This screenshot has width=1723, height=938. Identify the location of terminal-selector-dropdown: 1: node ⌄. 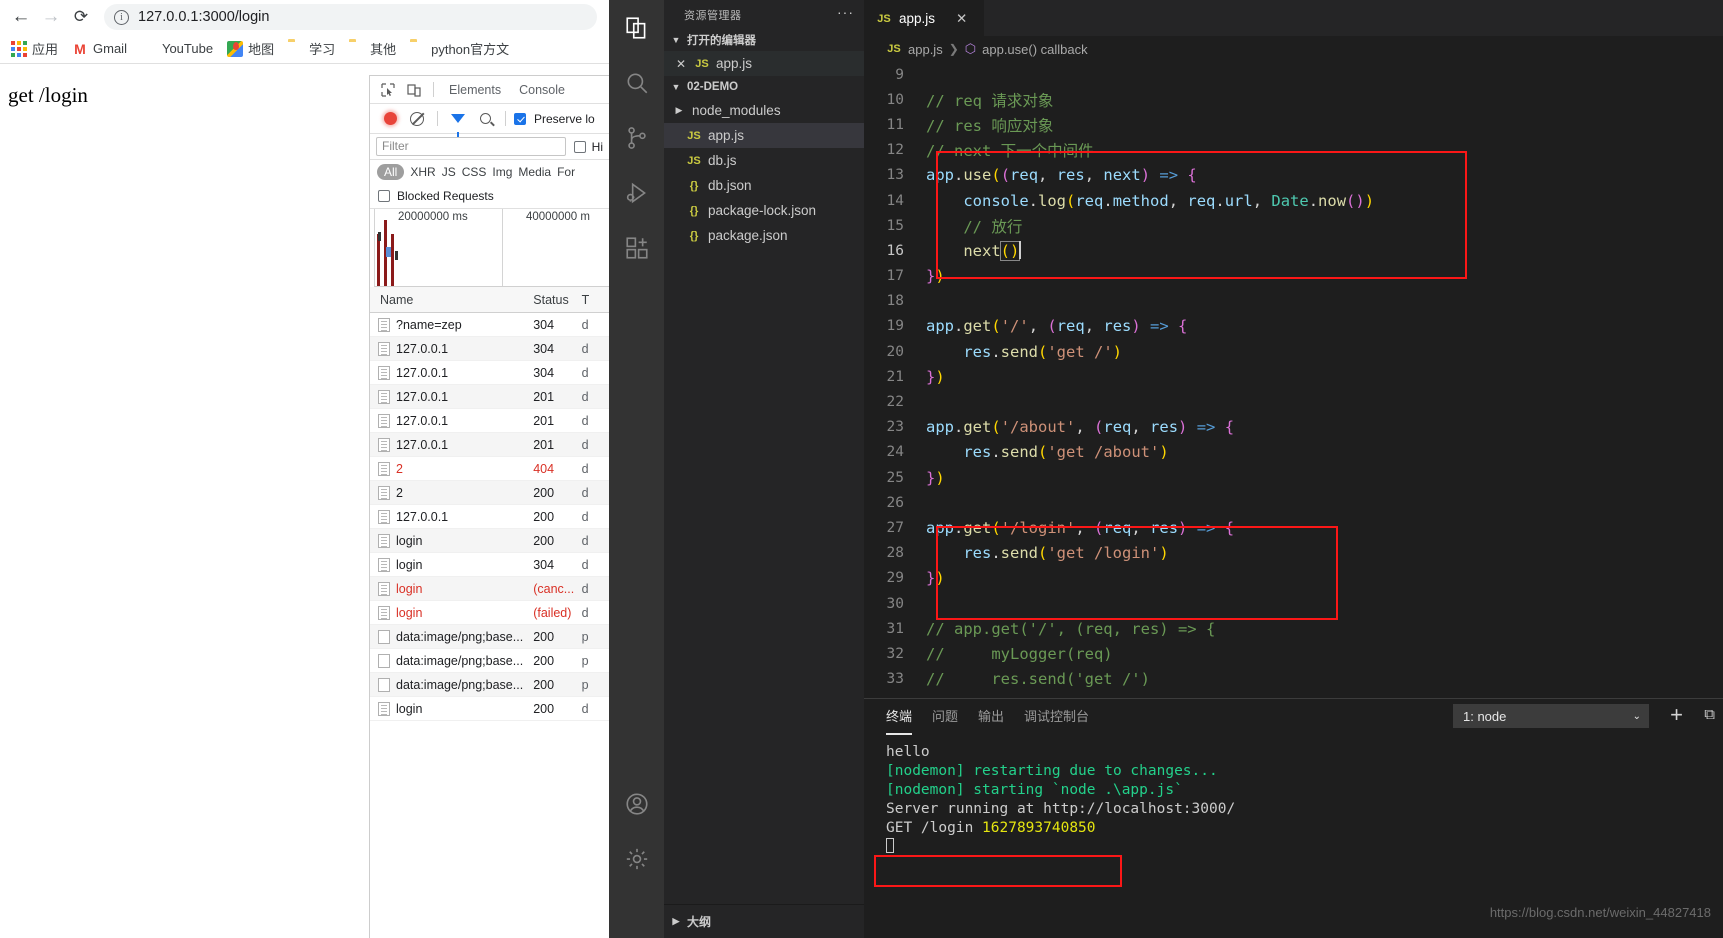
(1551, 716).